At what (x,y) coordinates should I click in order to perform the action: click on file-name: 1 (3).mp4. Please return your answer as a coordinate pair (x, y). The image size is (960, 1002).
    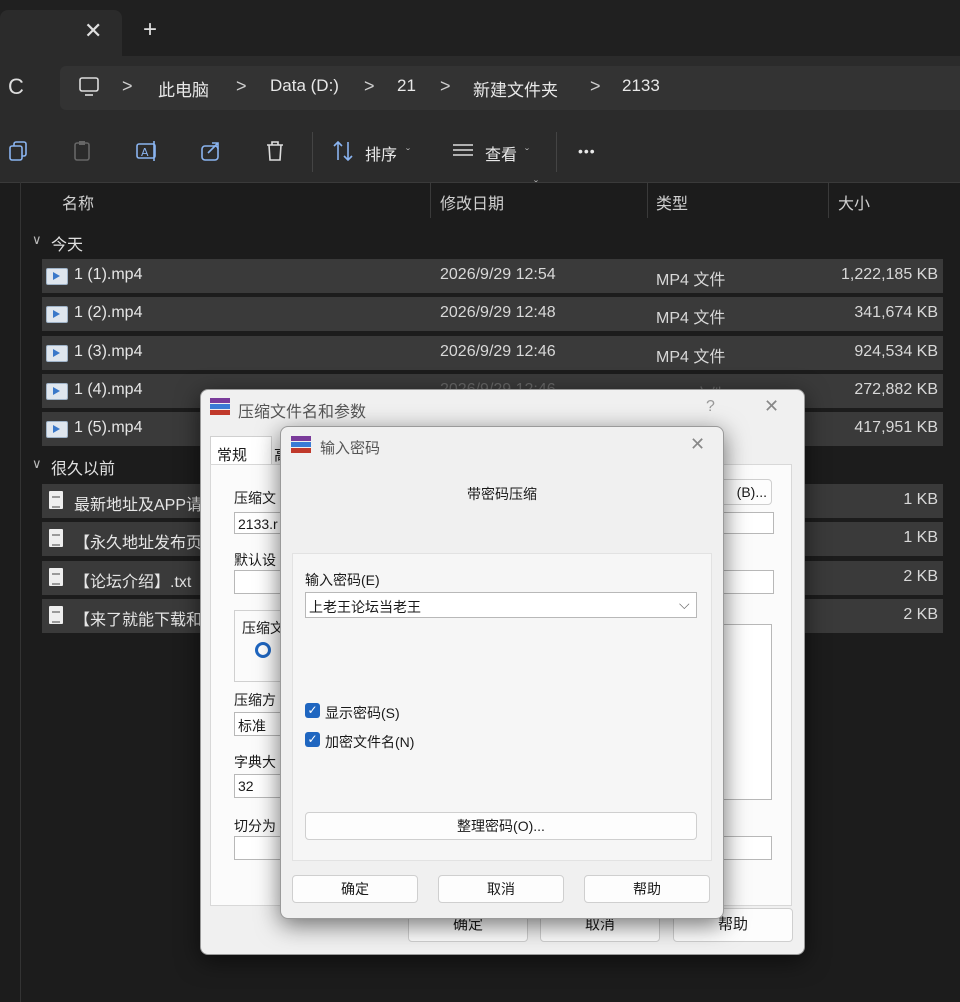
    Looking at the image, I should click on (108, 351).